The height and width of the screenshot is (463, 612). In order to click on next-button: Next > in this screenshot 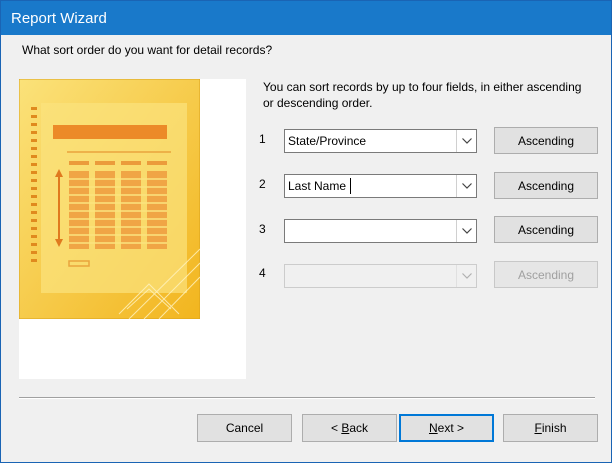, I will do `click(446, 428)`.